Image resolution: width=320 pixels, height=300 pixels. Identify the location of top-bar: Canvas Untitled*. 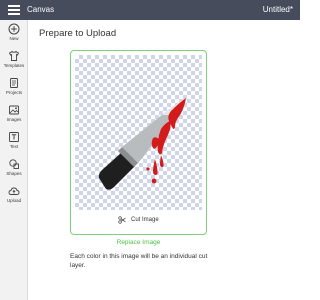
(150, 10).